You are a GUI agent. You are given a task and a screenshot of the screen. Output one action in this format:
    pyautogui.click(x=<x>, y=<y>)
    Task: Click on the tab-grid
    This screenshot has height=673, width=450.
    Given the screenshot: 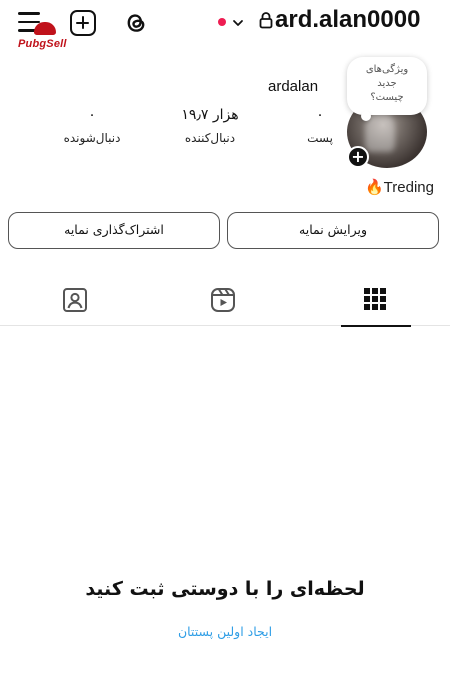 What is the action you would take?
    pyautogui.click(x=375, y=303)
    